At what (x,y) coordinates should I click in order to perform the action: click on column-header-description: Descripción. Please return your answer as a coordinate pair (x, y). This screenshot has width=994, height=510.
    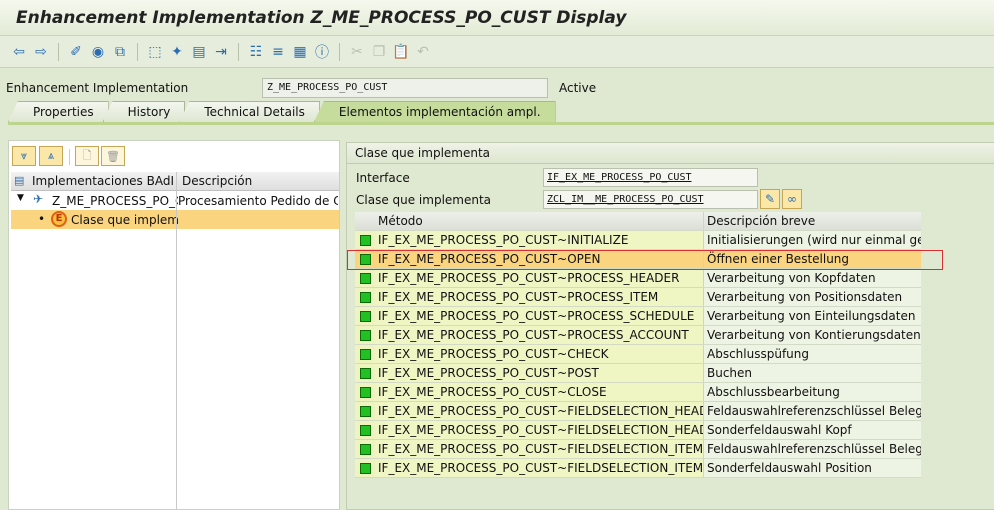
    Looking at the image, I should click on (217, 181).